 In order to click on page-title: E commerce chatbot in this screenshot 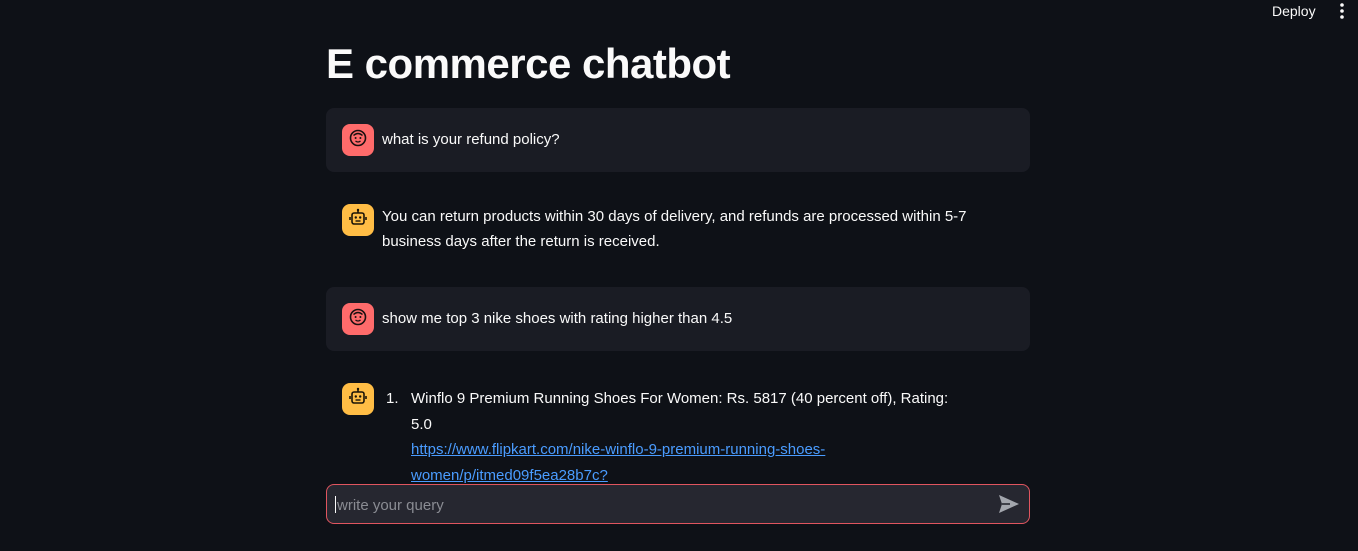, I will do `click(528, 63)`.